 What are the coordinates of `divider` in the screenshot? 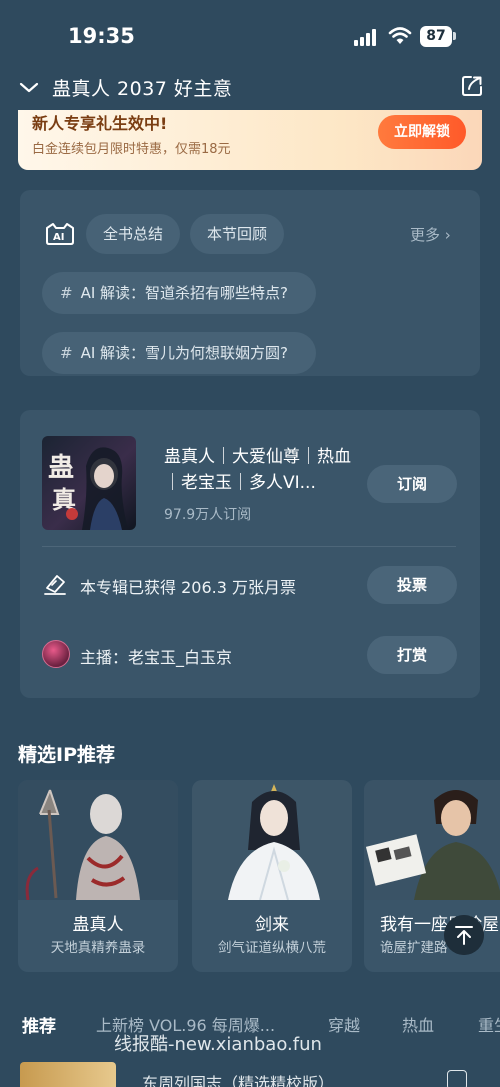 It's located at (249, 546).